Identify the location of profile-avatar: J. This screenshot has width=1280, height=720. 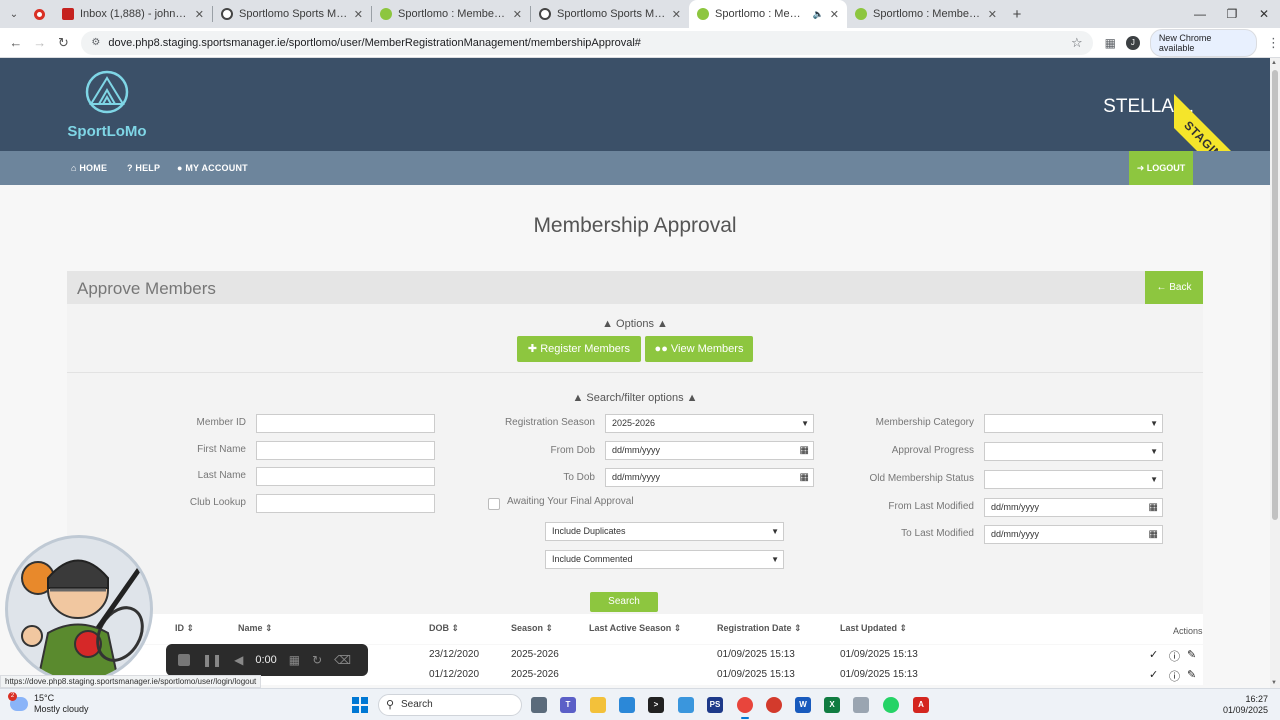
(1133, 42).